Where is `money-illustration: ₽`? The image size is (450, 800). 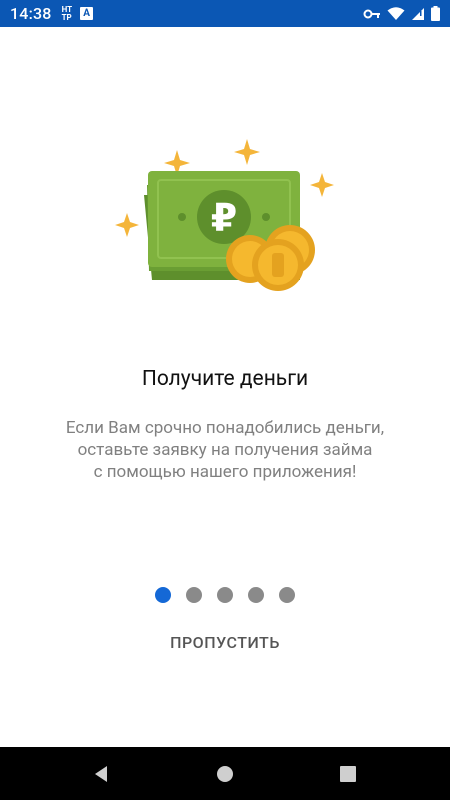
money-illustration: ₽ is located at coordinates (224, 215).